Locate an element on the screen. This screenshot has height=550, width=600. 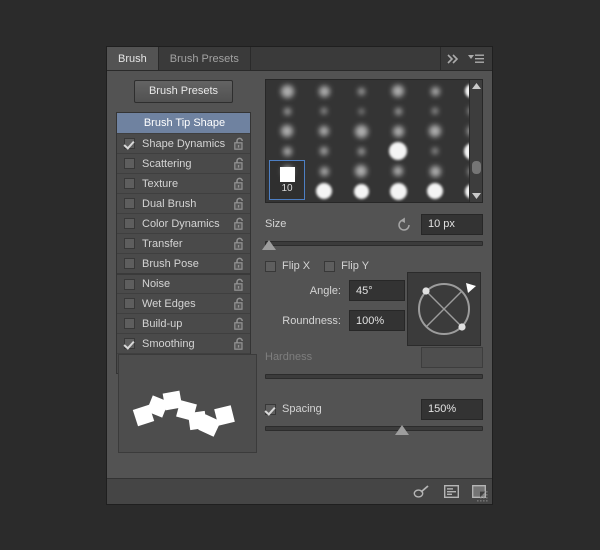
angle-roundness-dial is located at coordinates (444, 309).